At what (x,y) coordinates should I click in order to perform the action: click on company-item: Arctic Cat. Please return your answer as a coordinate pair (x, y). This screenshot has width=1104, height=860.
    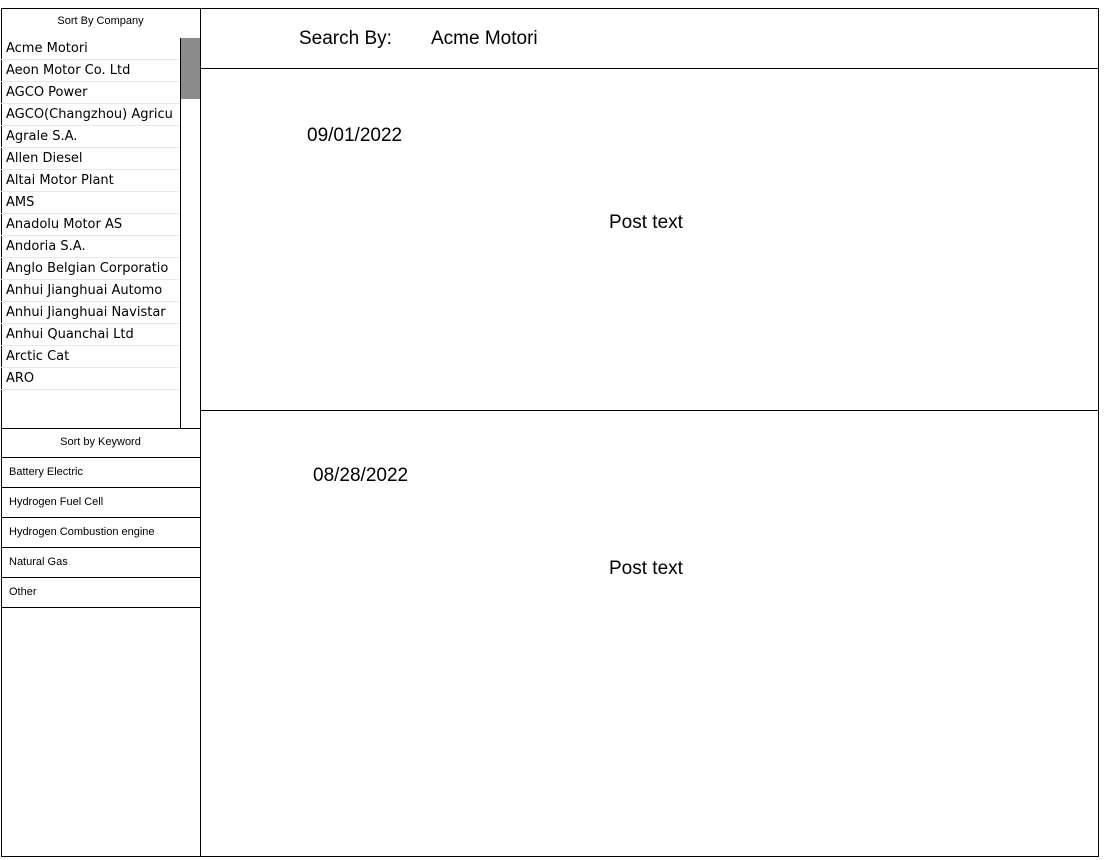
    Looking at the image, I should click on (90, 357).